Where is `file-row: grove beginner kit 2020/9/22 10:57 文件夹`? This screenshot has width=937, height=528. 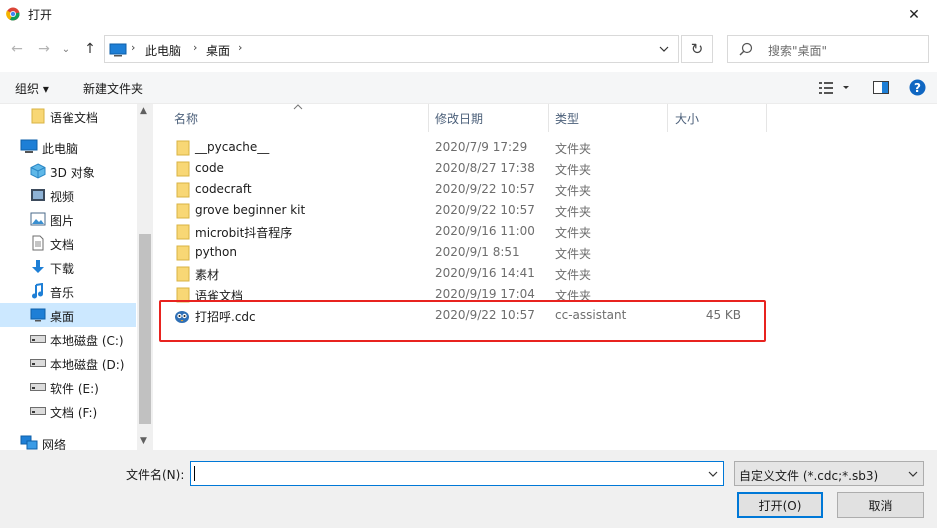 file-row: grove beginner kit 2020/9/22 10:57 文件夹 is located at coordinates (546, 210).